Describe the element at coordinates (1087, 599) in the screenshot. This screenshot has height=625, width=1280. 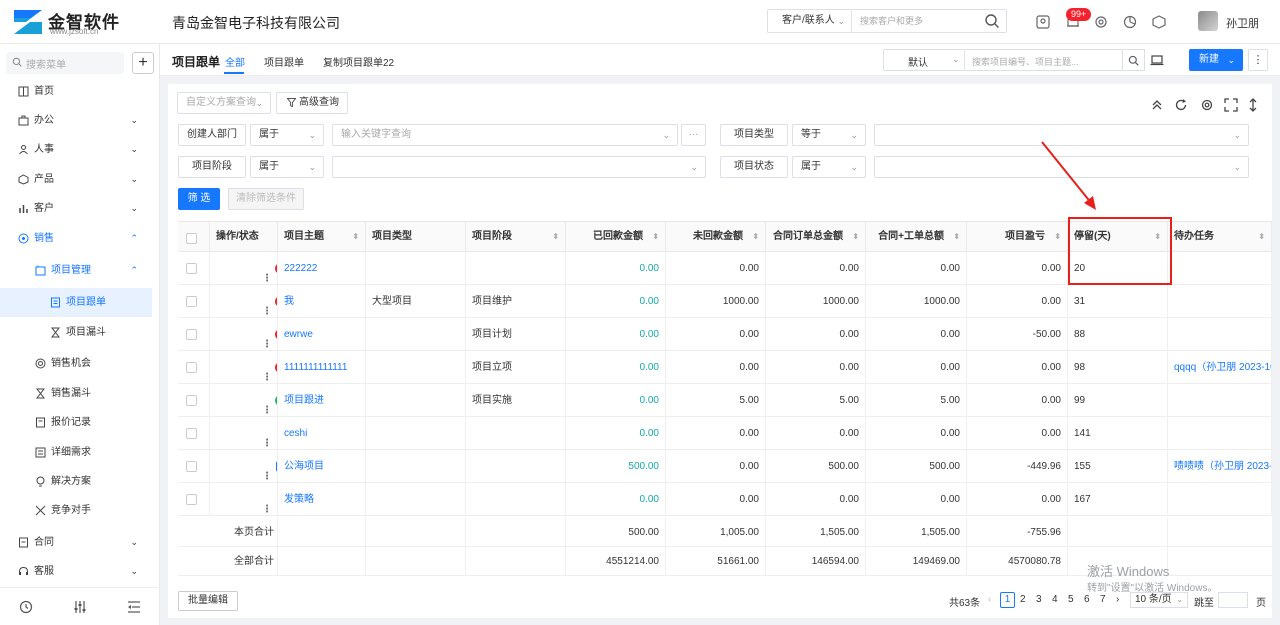
I see `page-6: 6` at that location.